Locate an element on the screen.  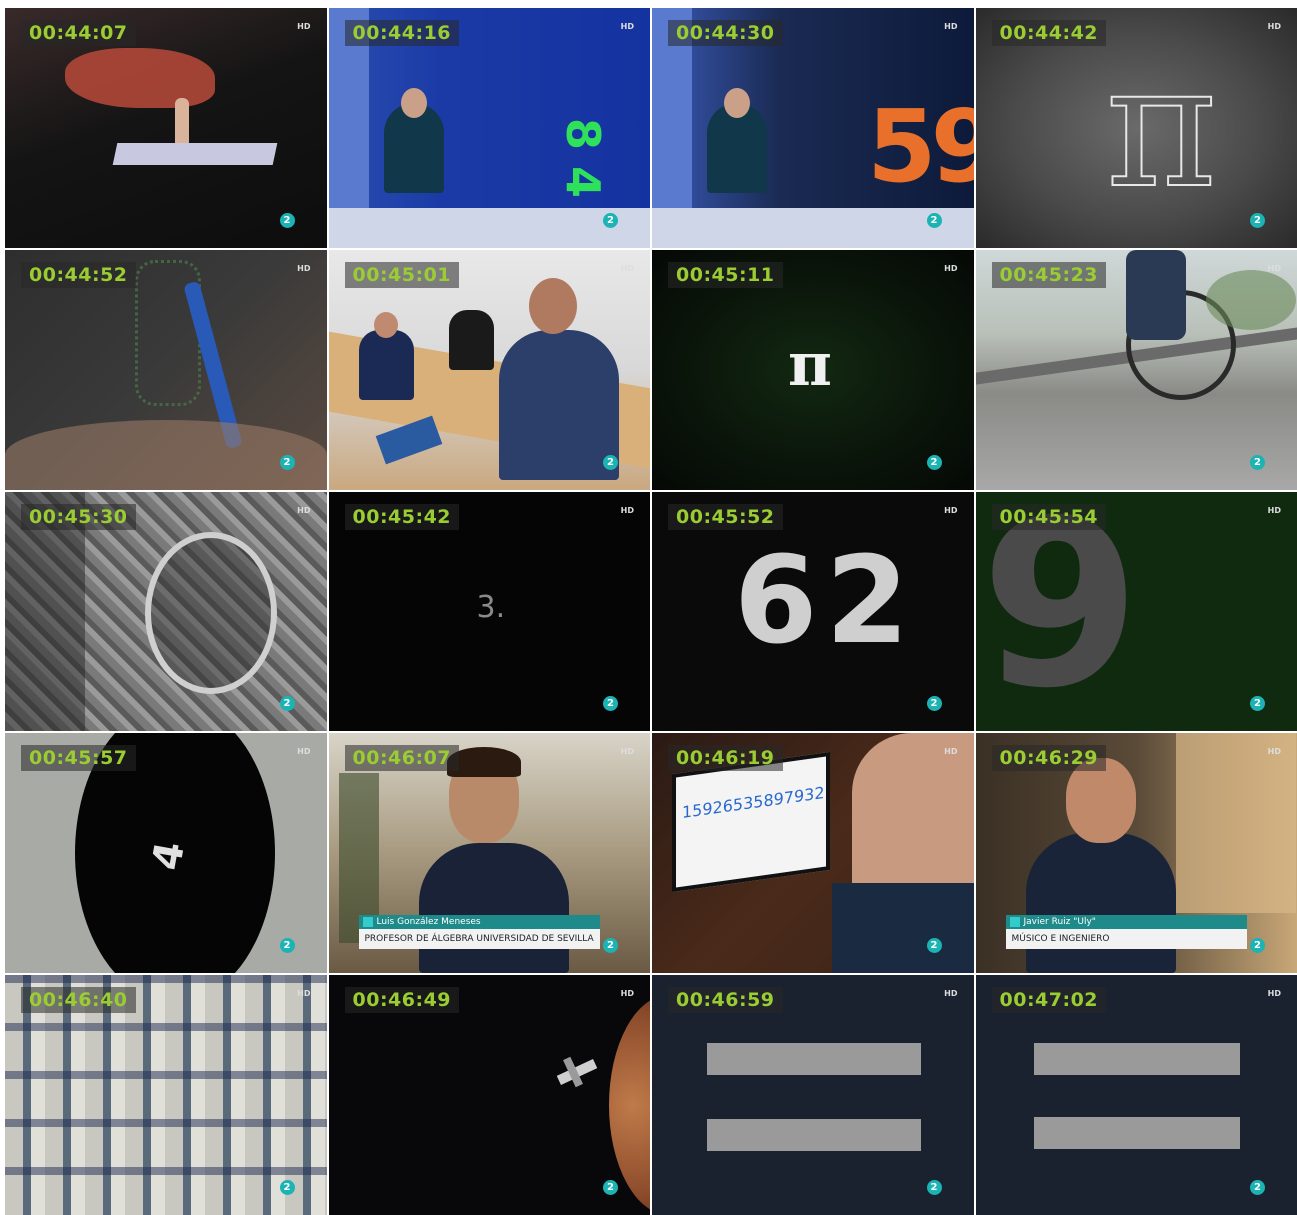
thumbnail-tile: 00:45:30 HD 2 is located at coordinates (166, 611).